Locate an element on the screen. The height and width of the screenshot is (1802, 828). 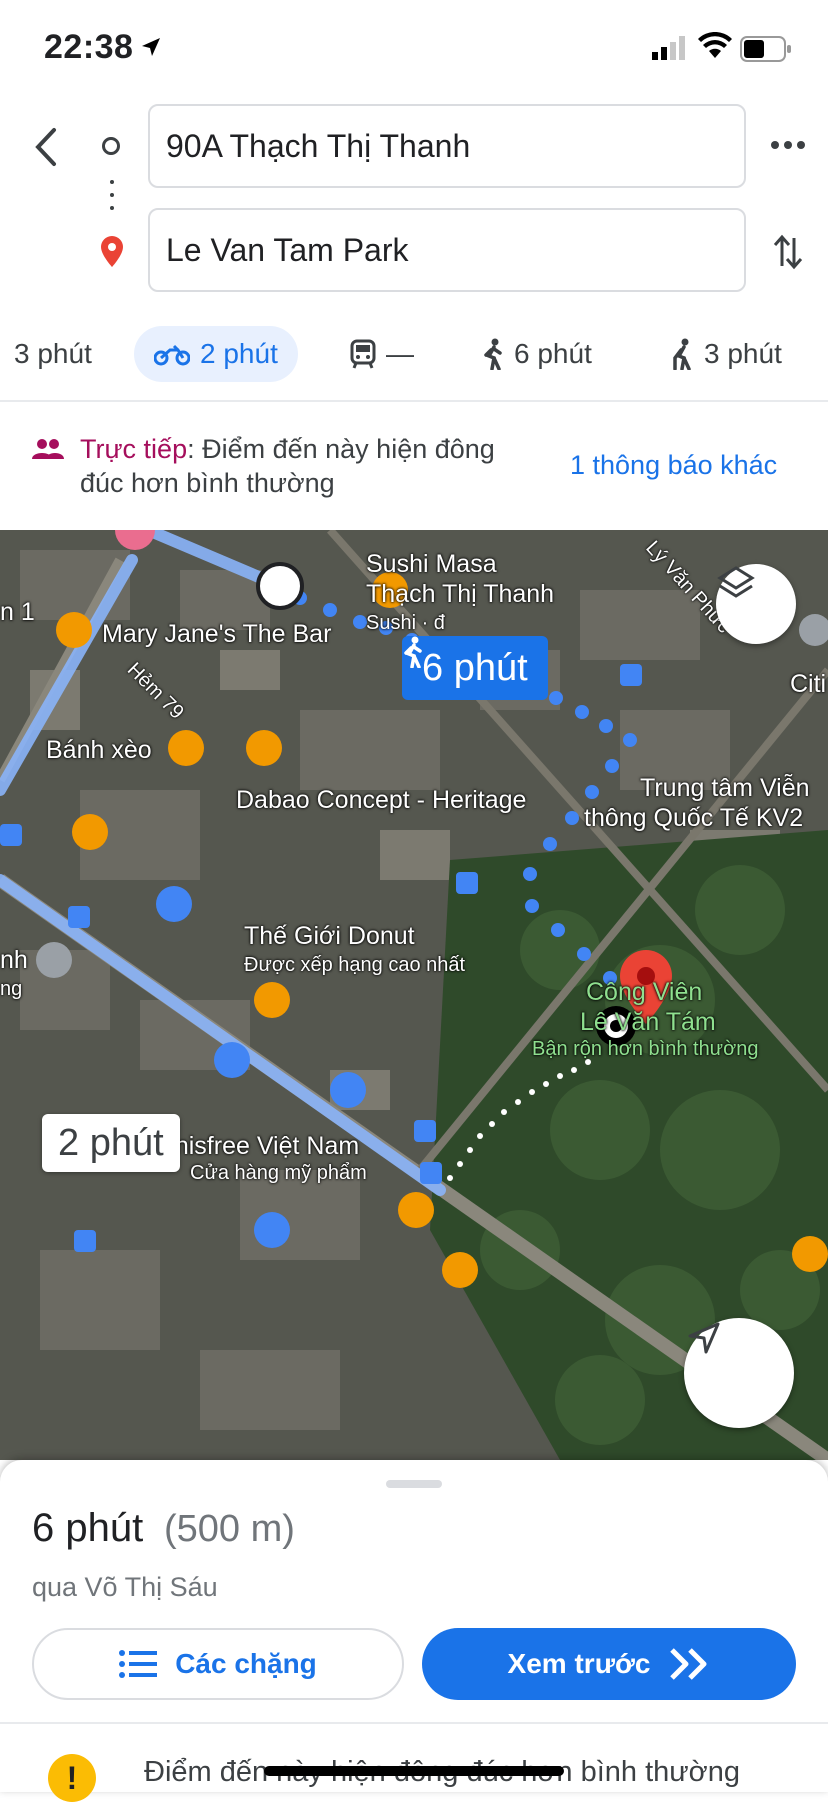
motorbike-duration-badge: 2 phút is located at coordinates (111, 1143).